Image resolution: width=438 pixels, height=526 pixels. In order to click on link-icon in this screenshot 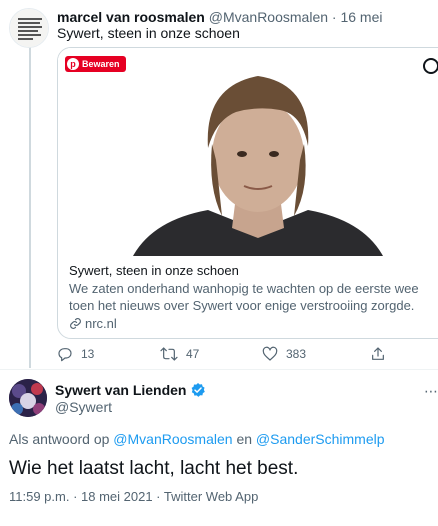, I will do `click(75, 323)`.